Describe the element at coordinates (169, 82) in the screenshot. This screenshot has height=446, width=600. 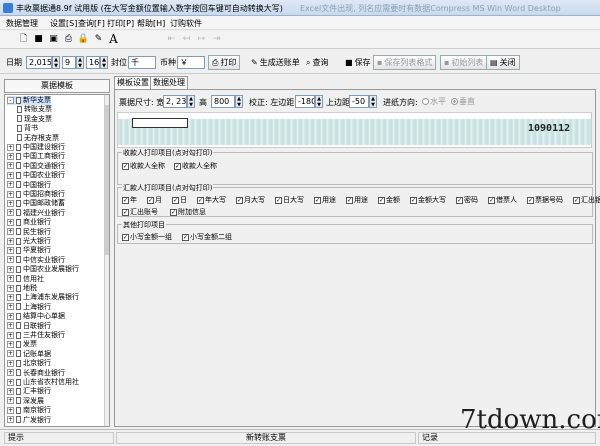
I see `tab-data-processing: 数据处理` at that location.